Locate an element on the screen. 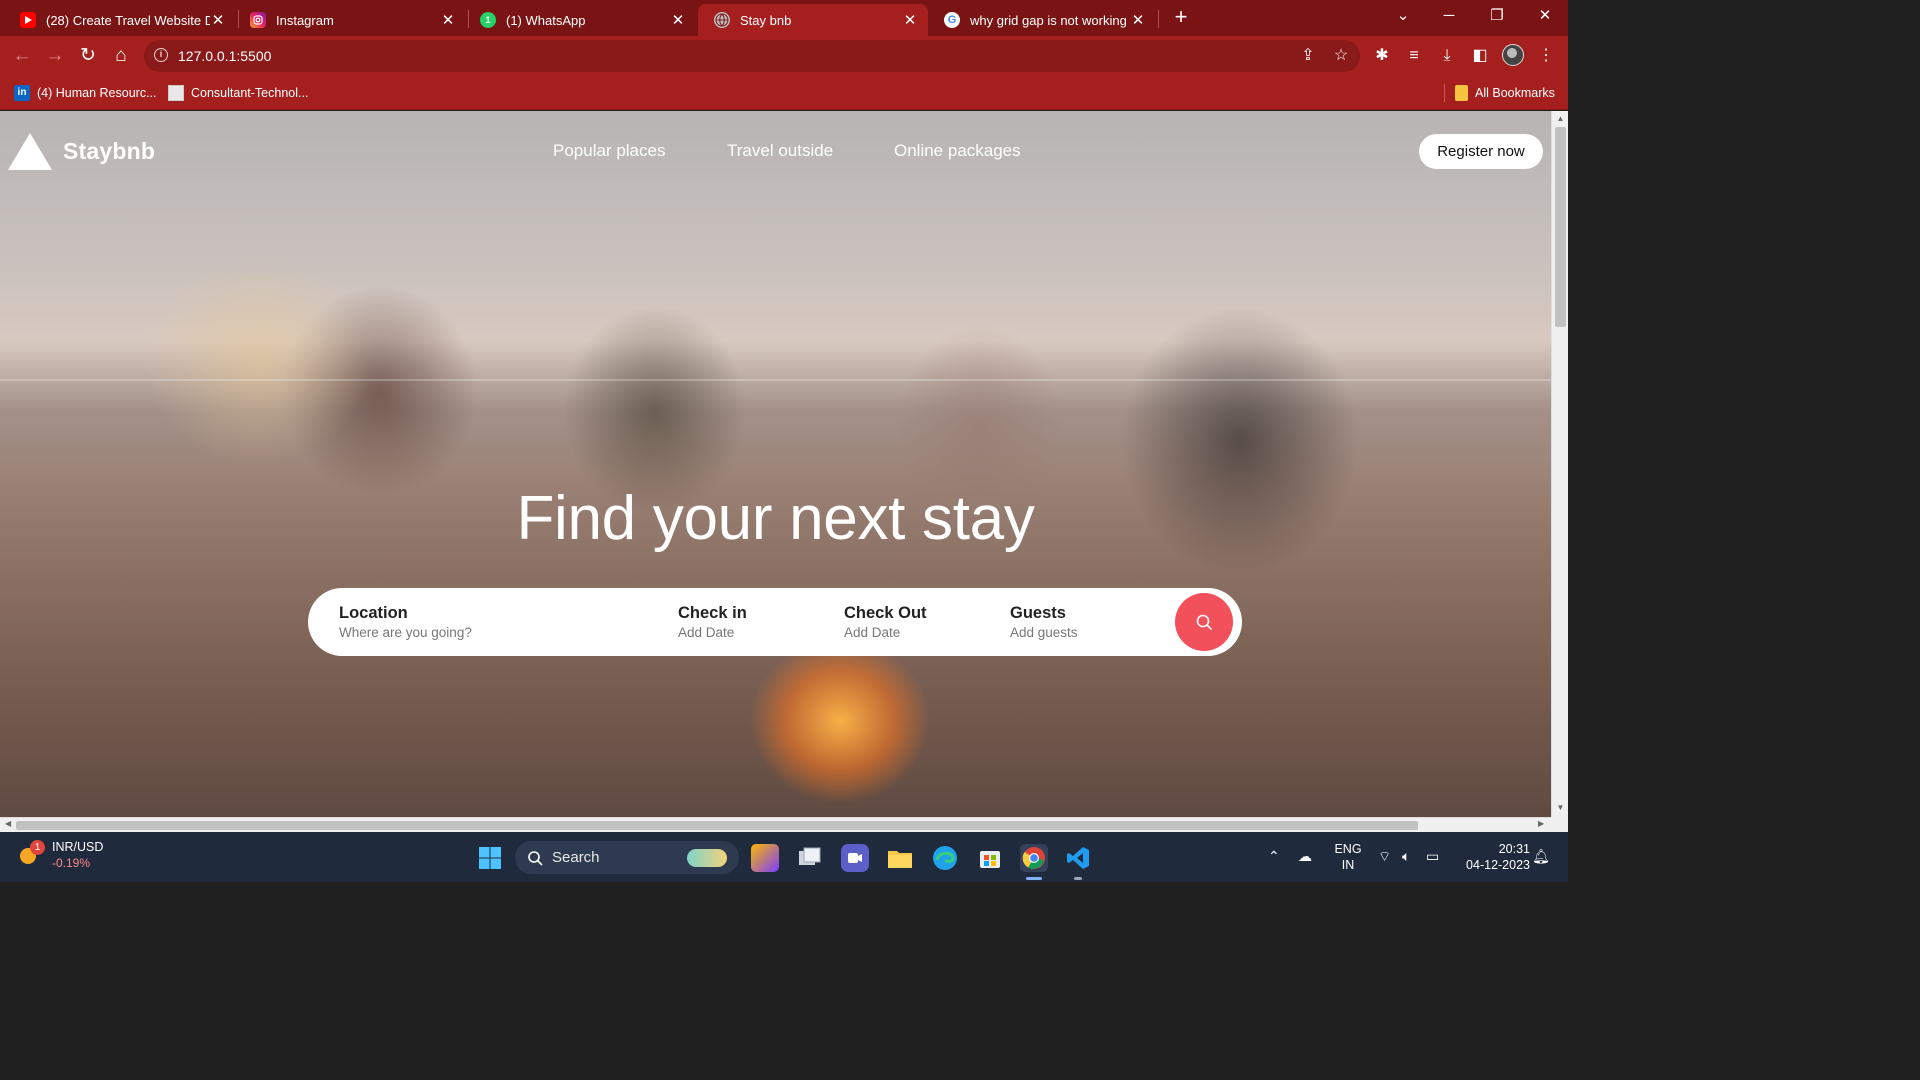 The width and height of the screenshot is (1920, 1080). download-icon: ⤓ is located at coordinates (1447, 56).